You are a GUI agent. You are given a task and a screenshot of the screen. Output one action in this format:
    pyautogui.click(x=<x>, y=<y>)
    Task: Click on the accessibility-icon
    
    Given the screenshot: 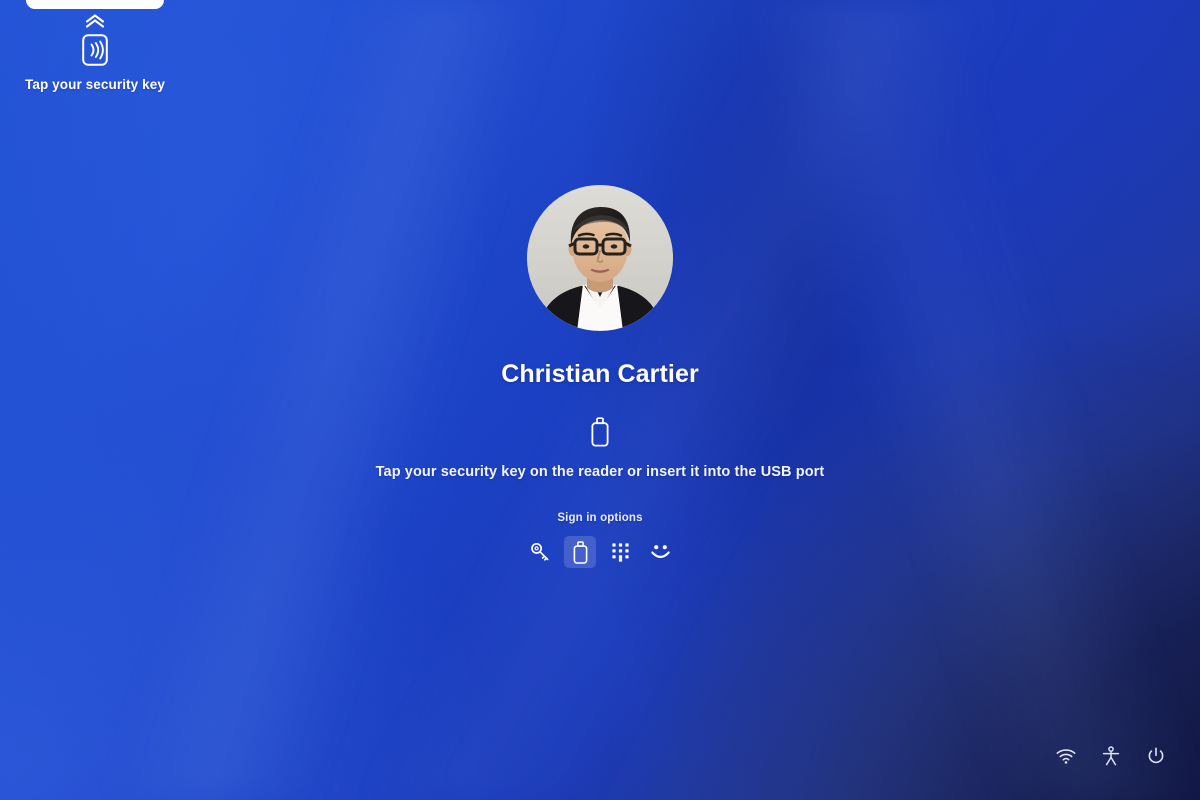 What is the action you would take?
    pyautogui.click(x=1111, y=756)
    